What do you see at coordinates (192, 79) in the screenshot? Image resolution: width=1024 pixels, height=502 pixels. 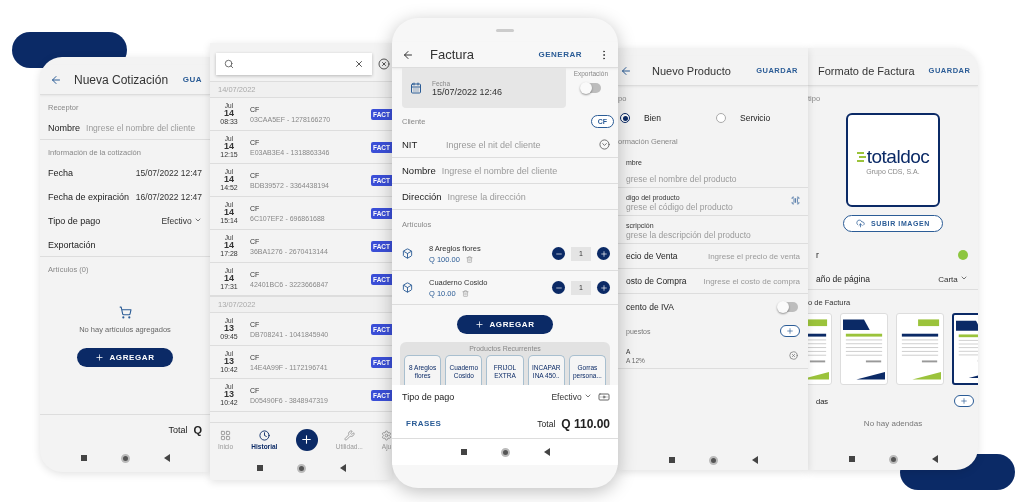 I see `save-button: GUA` at bounding box center [192, 79].